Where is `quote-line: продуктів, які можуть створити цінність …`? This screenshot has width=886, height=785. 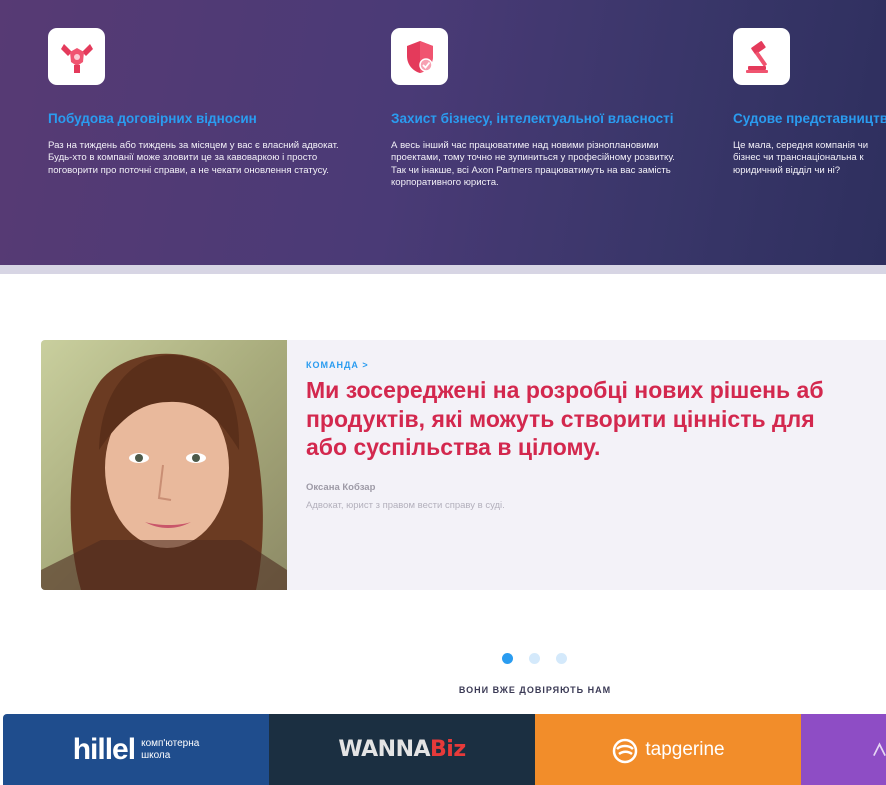 quote-line: продуктів, які можуть створити цінність … is located at coordinates (560, 418).